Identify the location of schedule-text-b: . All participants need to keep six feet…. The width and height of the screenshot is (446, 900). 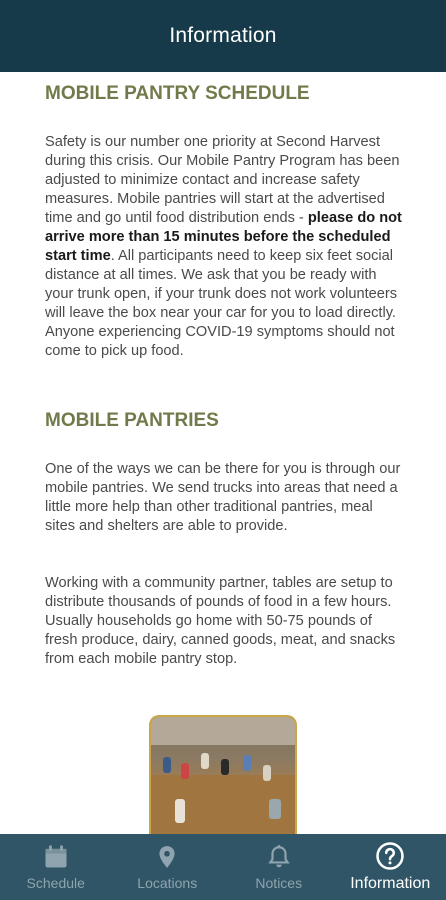
(221, 303).